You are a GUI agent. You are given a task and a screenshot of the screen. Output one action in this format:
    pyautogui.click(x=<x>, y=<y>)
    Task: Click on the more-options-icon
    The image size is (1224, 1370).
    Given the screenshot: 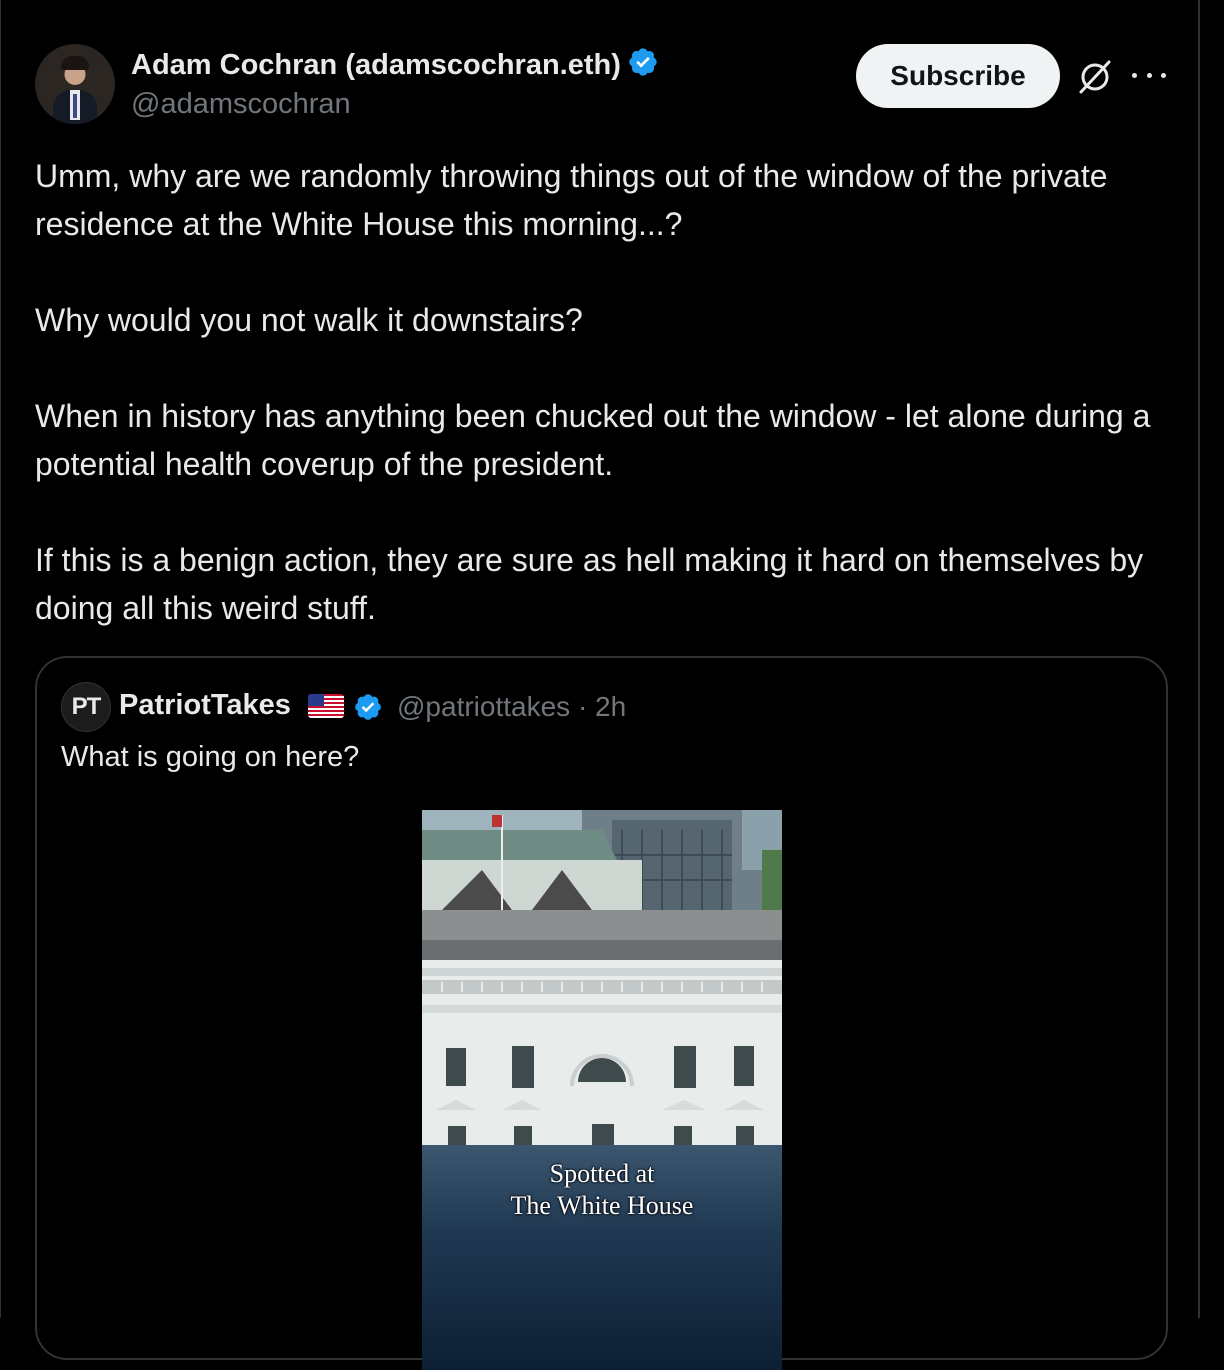 What is the action you would take?
    pyautogui.click(x=1149, y=75)
    